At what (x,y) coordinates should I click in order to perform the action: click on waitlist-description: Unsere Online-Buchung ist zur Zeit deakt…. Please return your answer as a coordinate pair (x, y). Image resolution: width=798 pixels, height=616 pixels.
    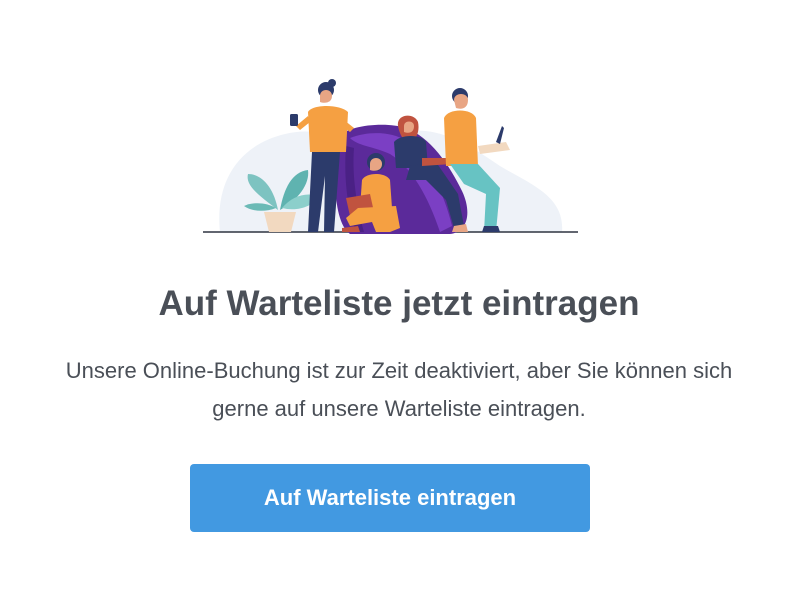
    Looking at the image, I should click on (399, 390).